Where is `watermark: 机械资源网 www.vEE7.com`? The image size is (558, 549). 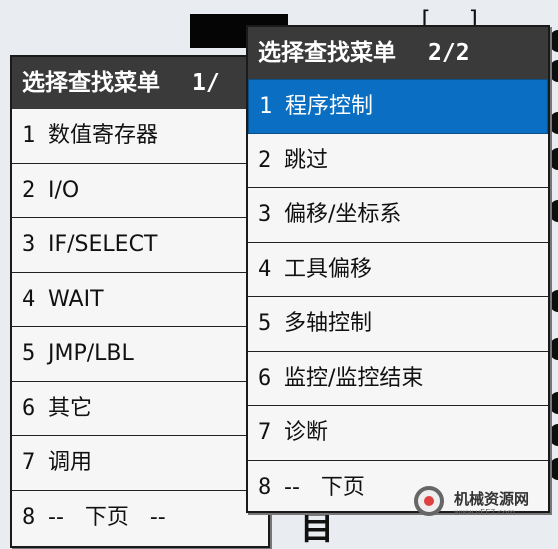 watermark: 机械资源网 www.vEE7.com is located at coordinates (484, 502).